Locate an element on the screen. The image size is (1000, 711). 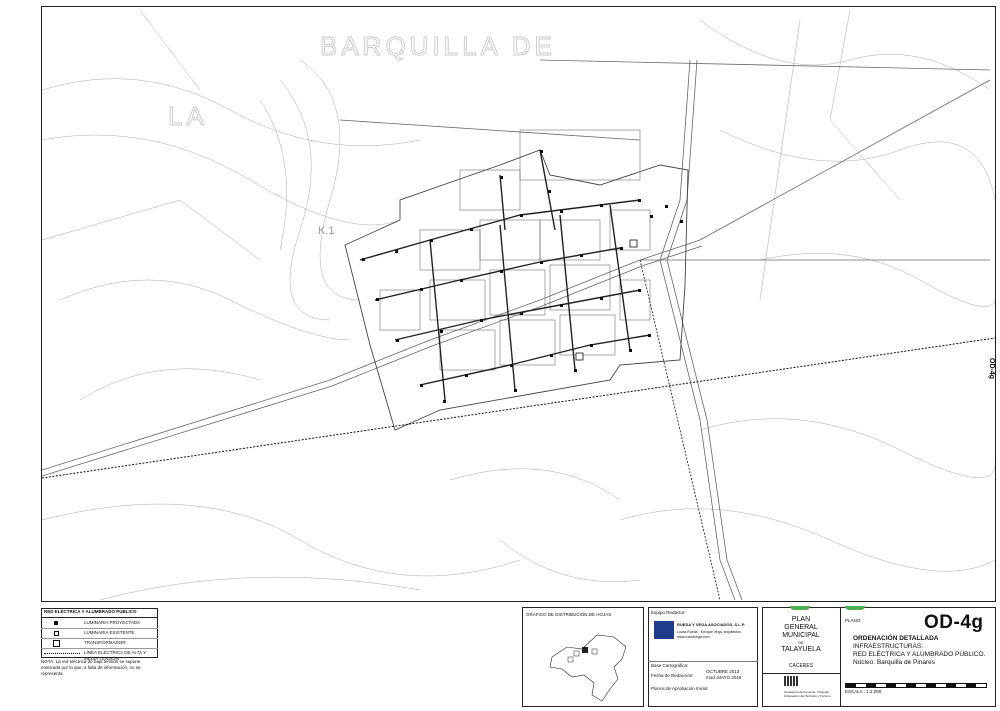
legend-row-projected: LUMINARIA PROYECTADA is located at coordinates (100, 624).